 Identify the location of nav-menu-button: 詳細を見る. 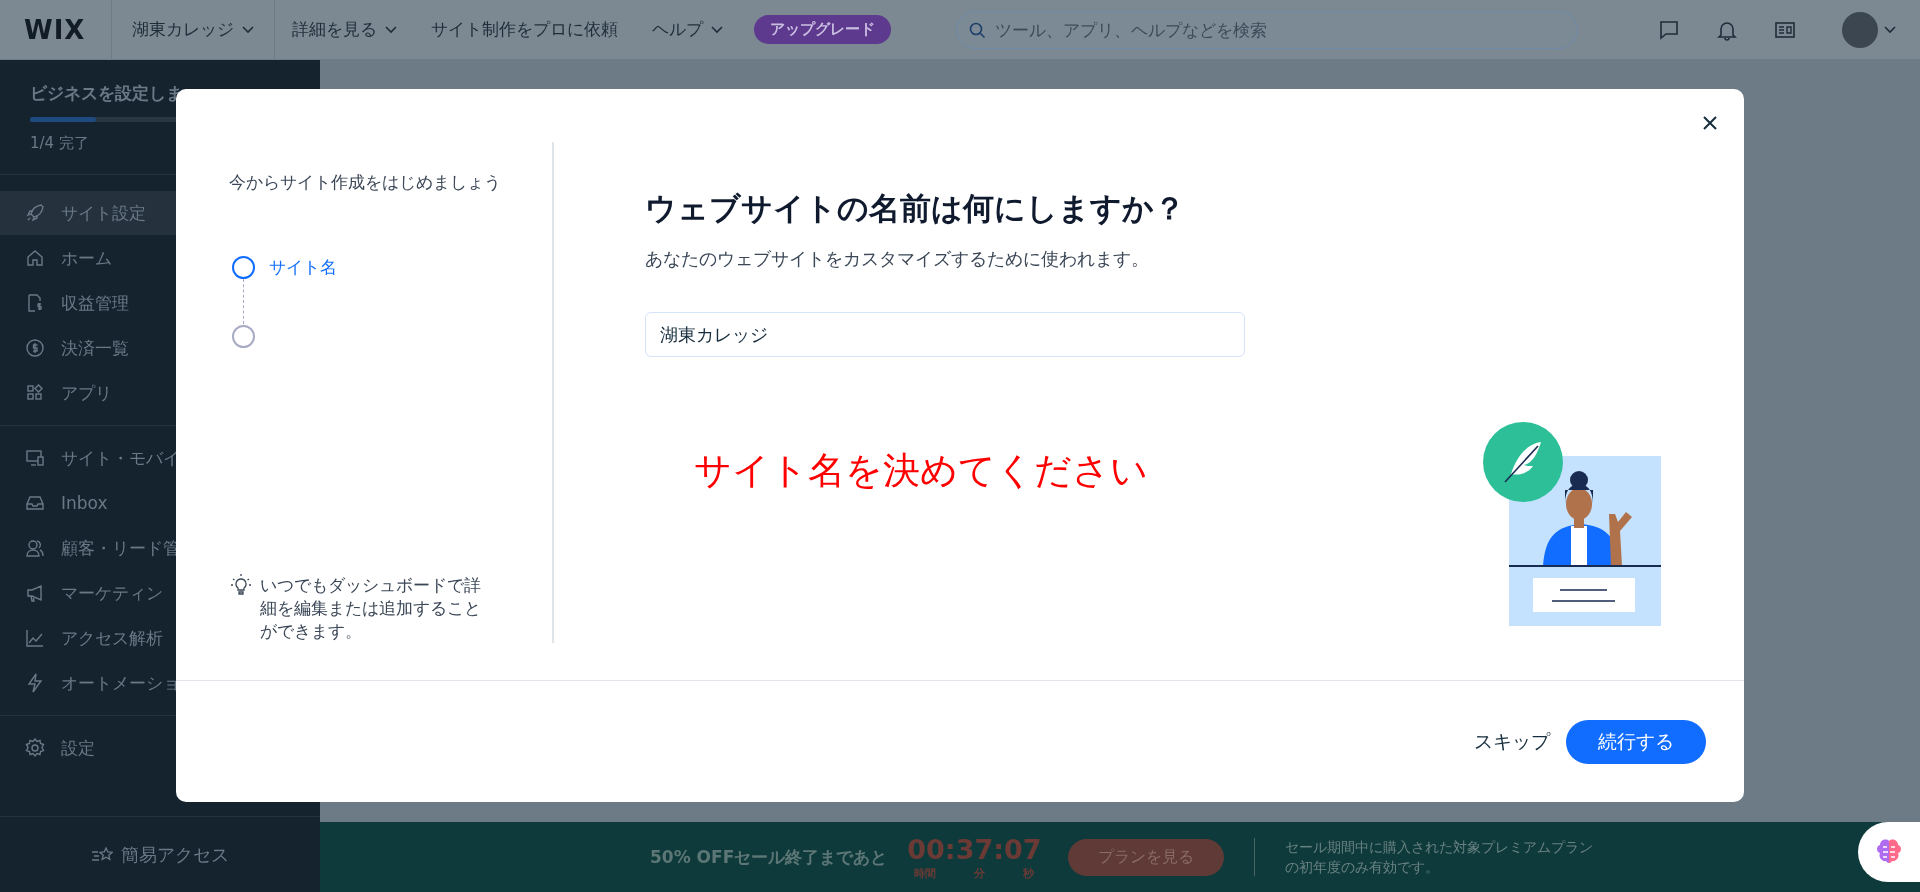
(345, 30).